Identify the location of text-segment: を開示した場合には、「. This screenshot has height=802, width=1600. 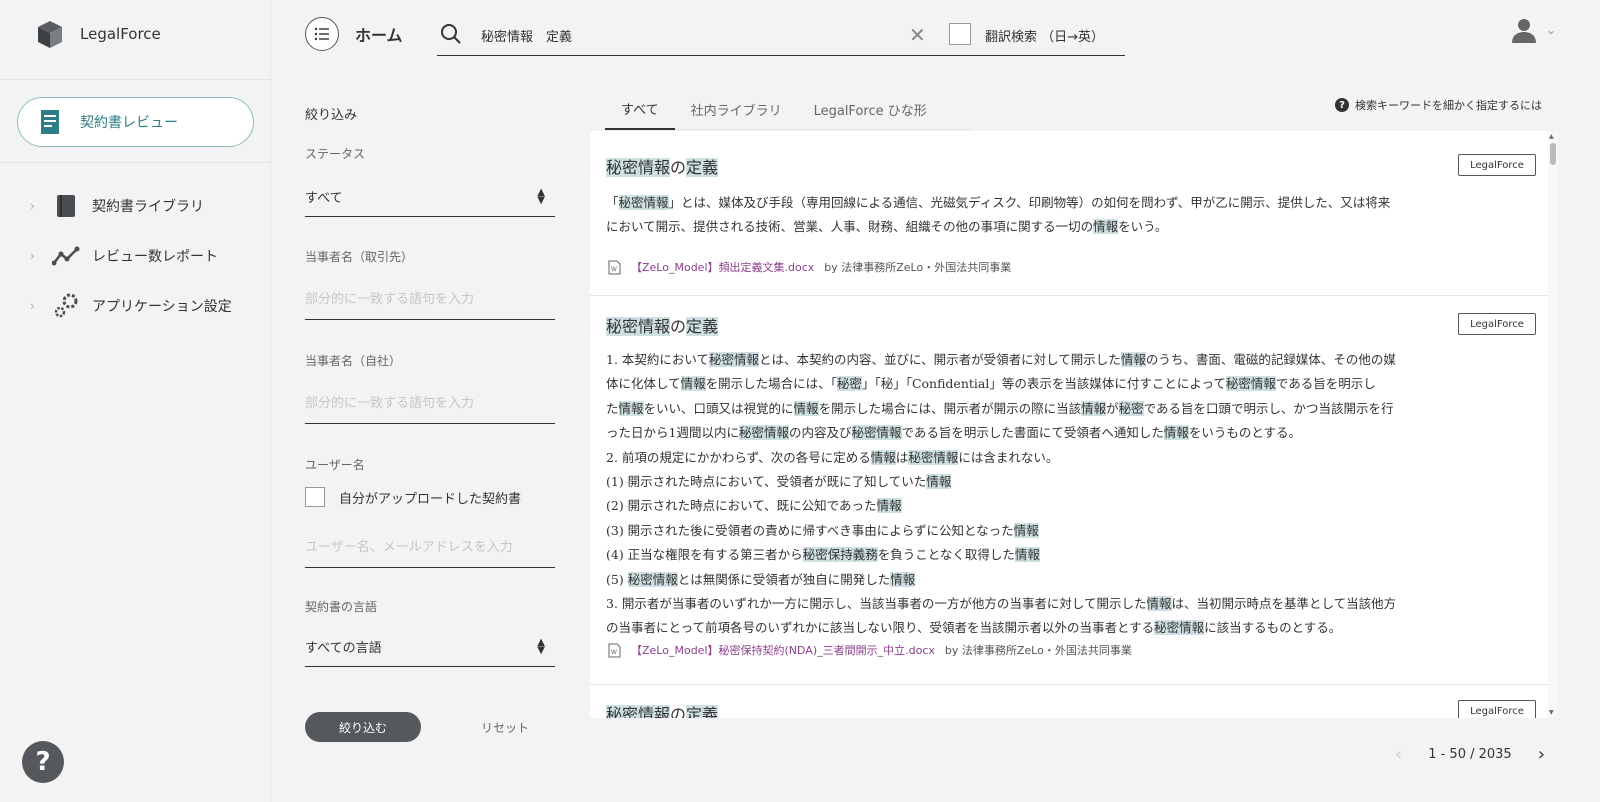
(771, 384).